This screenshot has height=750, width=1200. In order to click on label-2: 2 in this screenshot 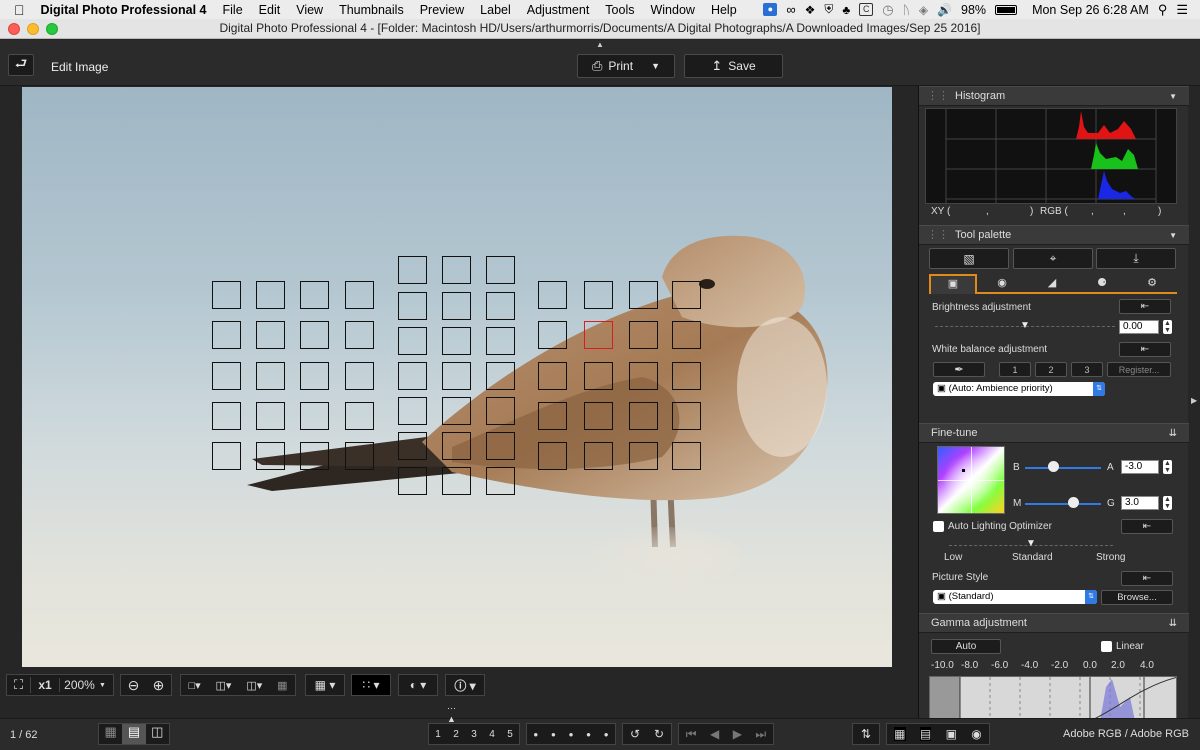, I will do `click(456, 734)`.